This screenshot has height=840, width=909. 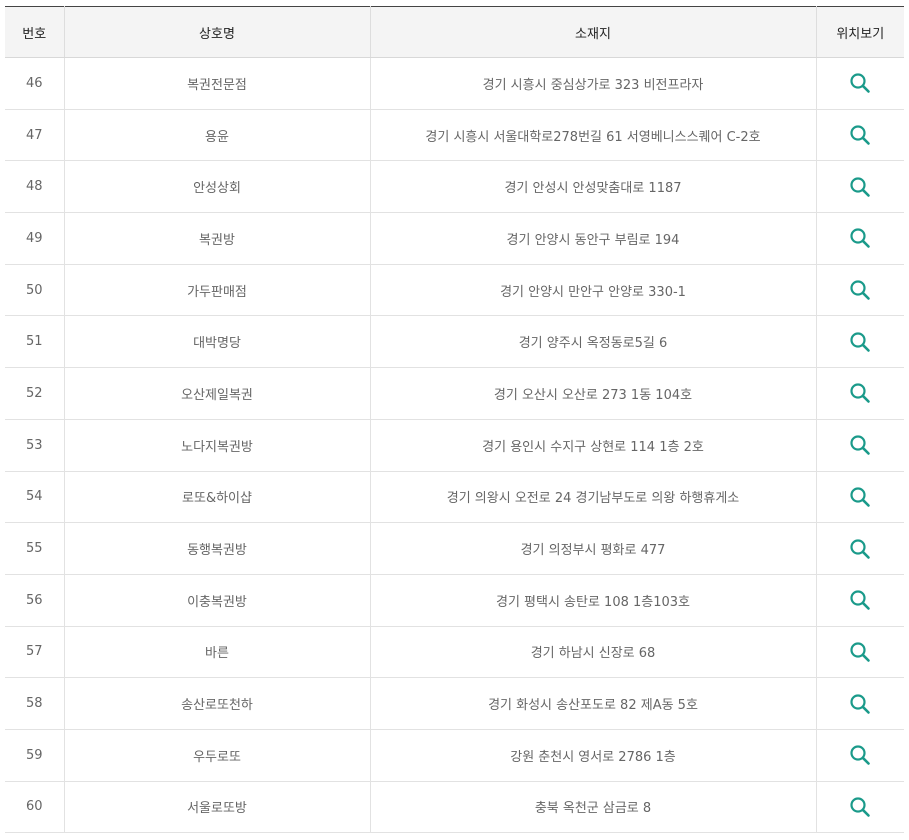 I want to click on table-row: 51 대박명당 경기 양주시 옥정동로5길 6, so click(x=454, y=342).